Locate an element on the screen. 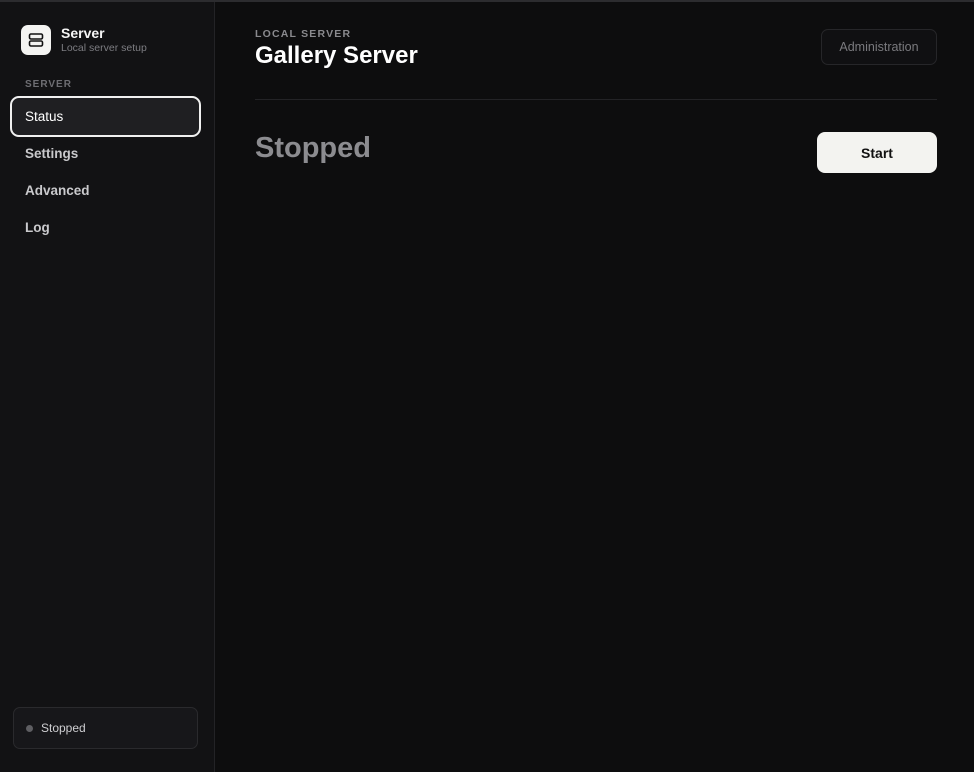 This screenshot has height=772, width=974. administration-button: Administration is located at coordinates (879, 47).